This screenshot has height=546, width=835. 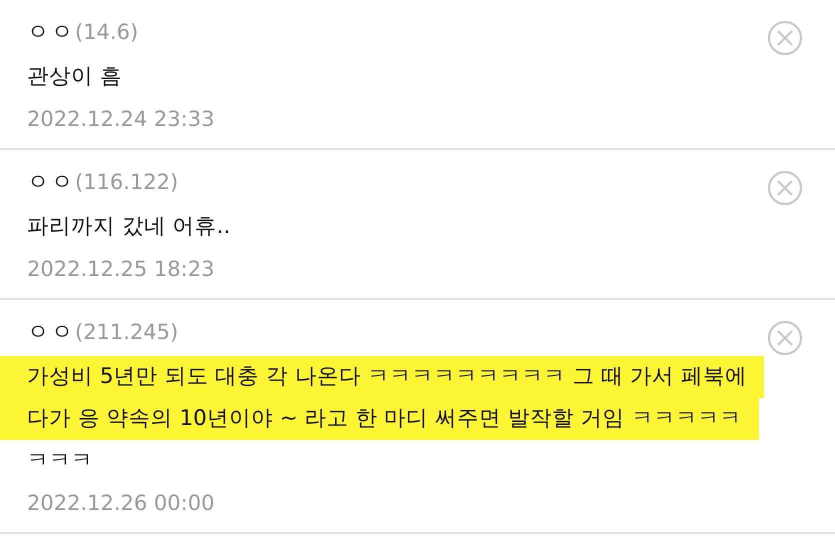 What do you see at coordinates (74, 77) in the screenshot?
I see `comment-text: 관상이 흠` at bounding box center [74, 77].